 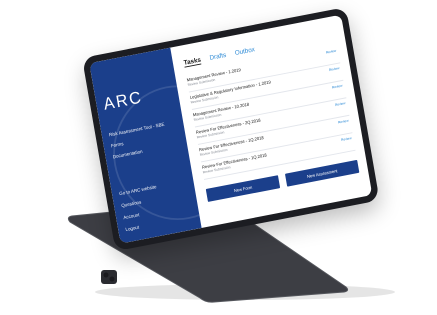 What do you see at coordinates (218, 57) in the screenshot?
I see `tab-drafts: Drafts` at bounding box center [218, 57].